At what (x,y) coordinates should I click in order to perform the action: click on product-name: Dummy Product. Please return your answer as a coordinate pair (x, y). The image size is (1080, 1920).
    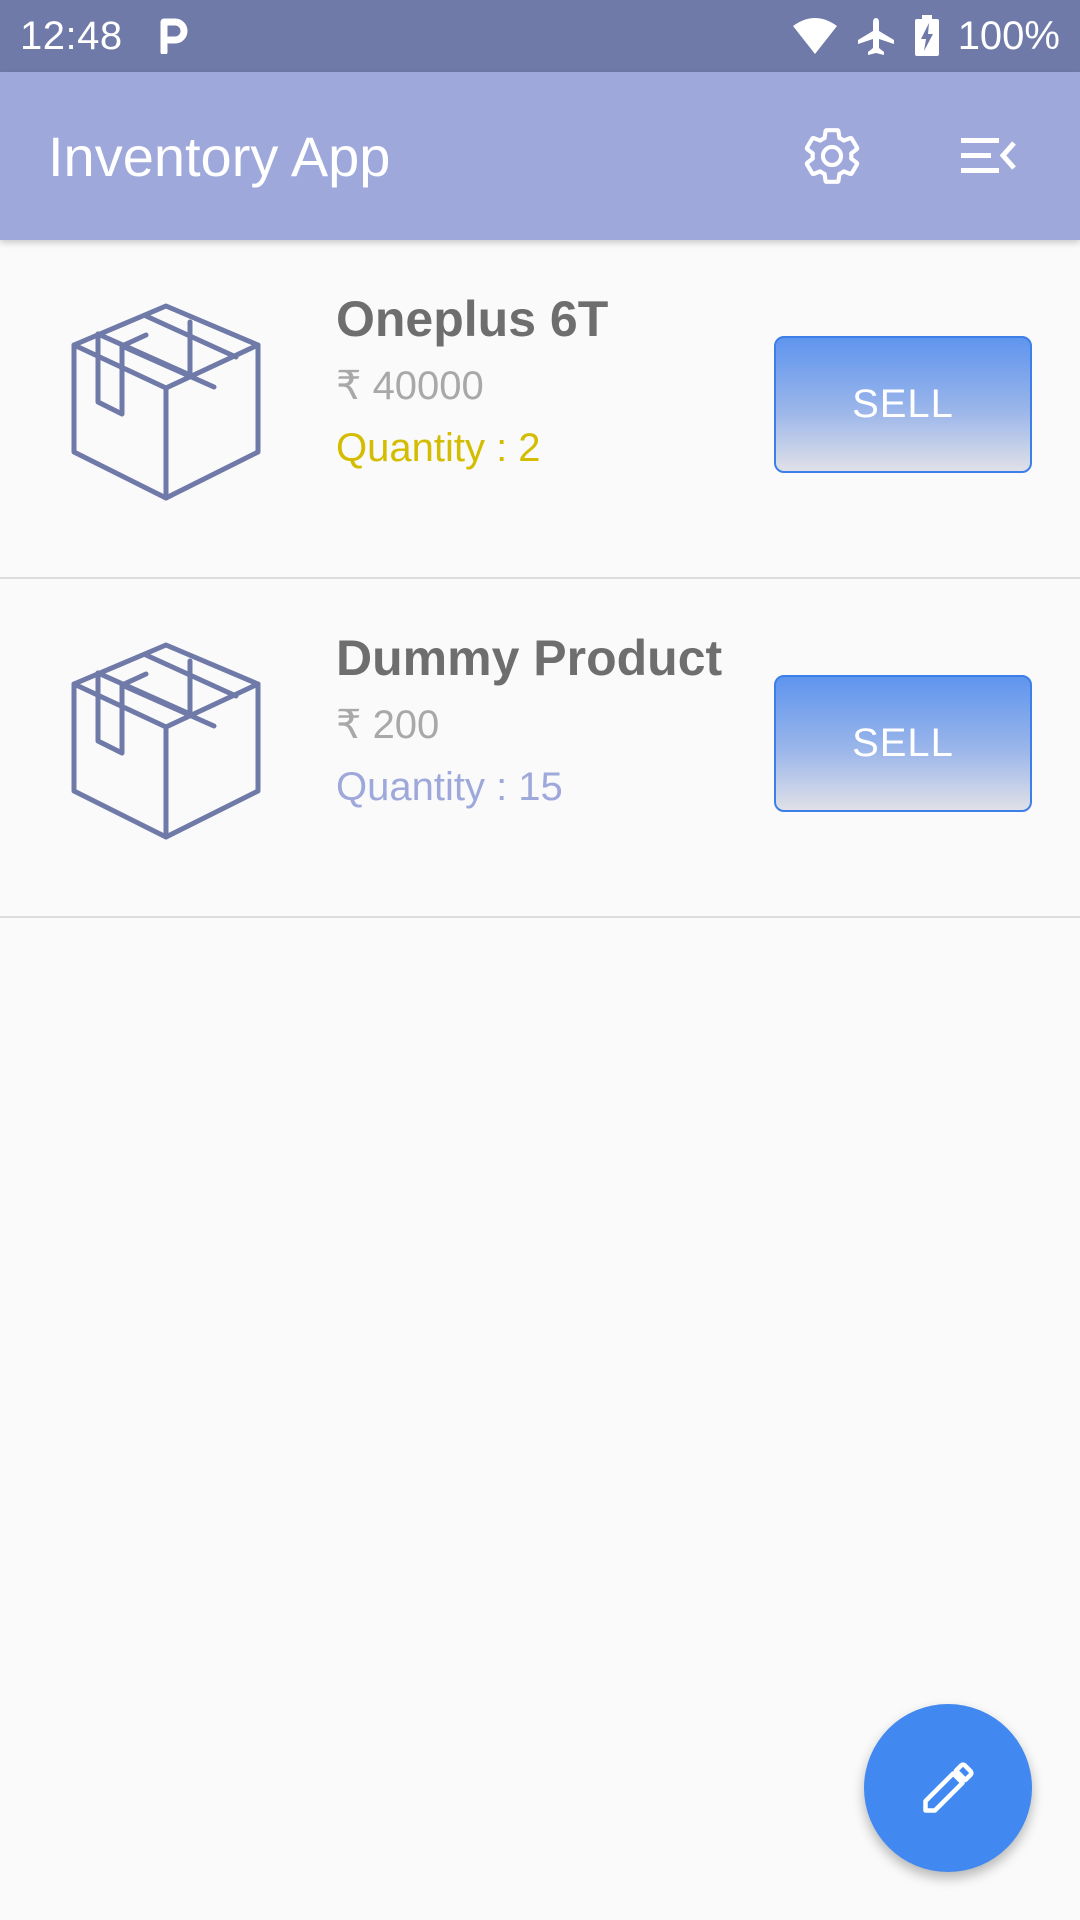
    Looking at the image, I should click on (529, 658).